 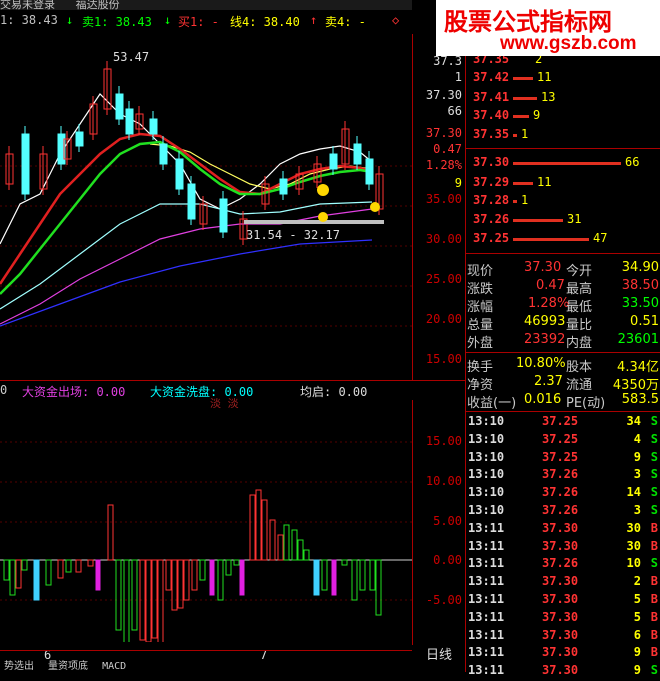 What do you see at coordinates (443, 239) in the screenshot?
I see `scale-label-9: 30.00` at bounding box center [443, 239].